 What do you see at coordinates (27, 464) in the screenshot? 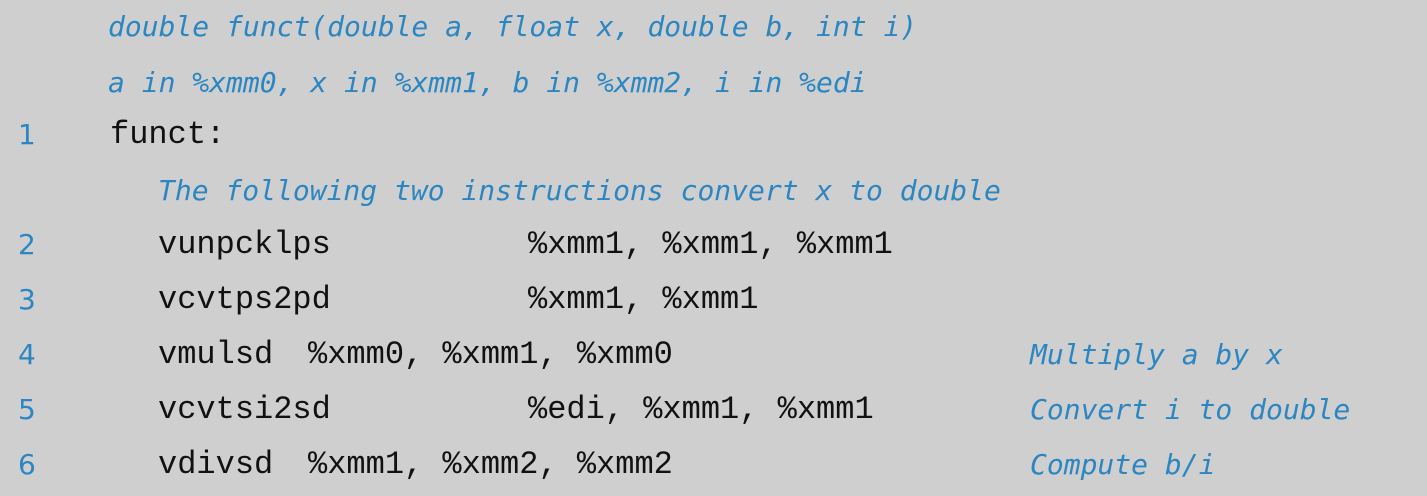
I see `line-number: 6` at bounding box center [27, 464].